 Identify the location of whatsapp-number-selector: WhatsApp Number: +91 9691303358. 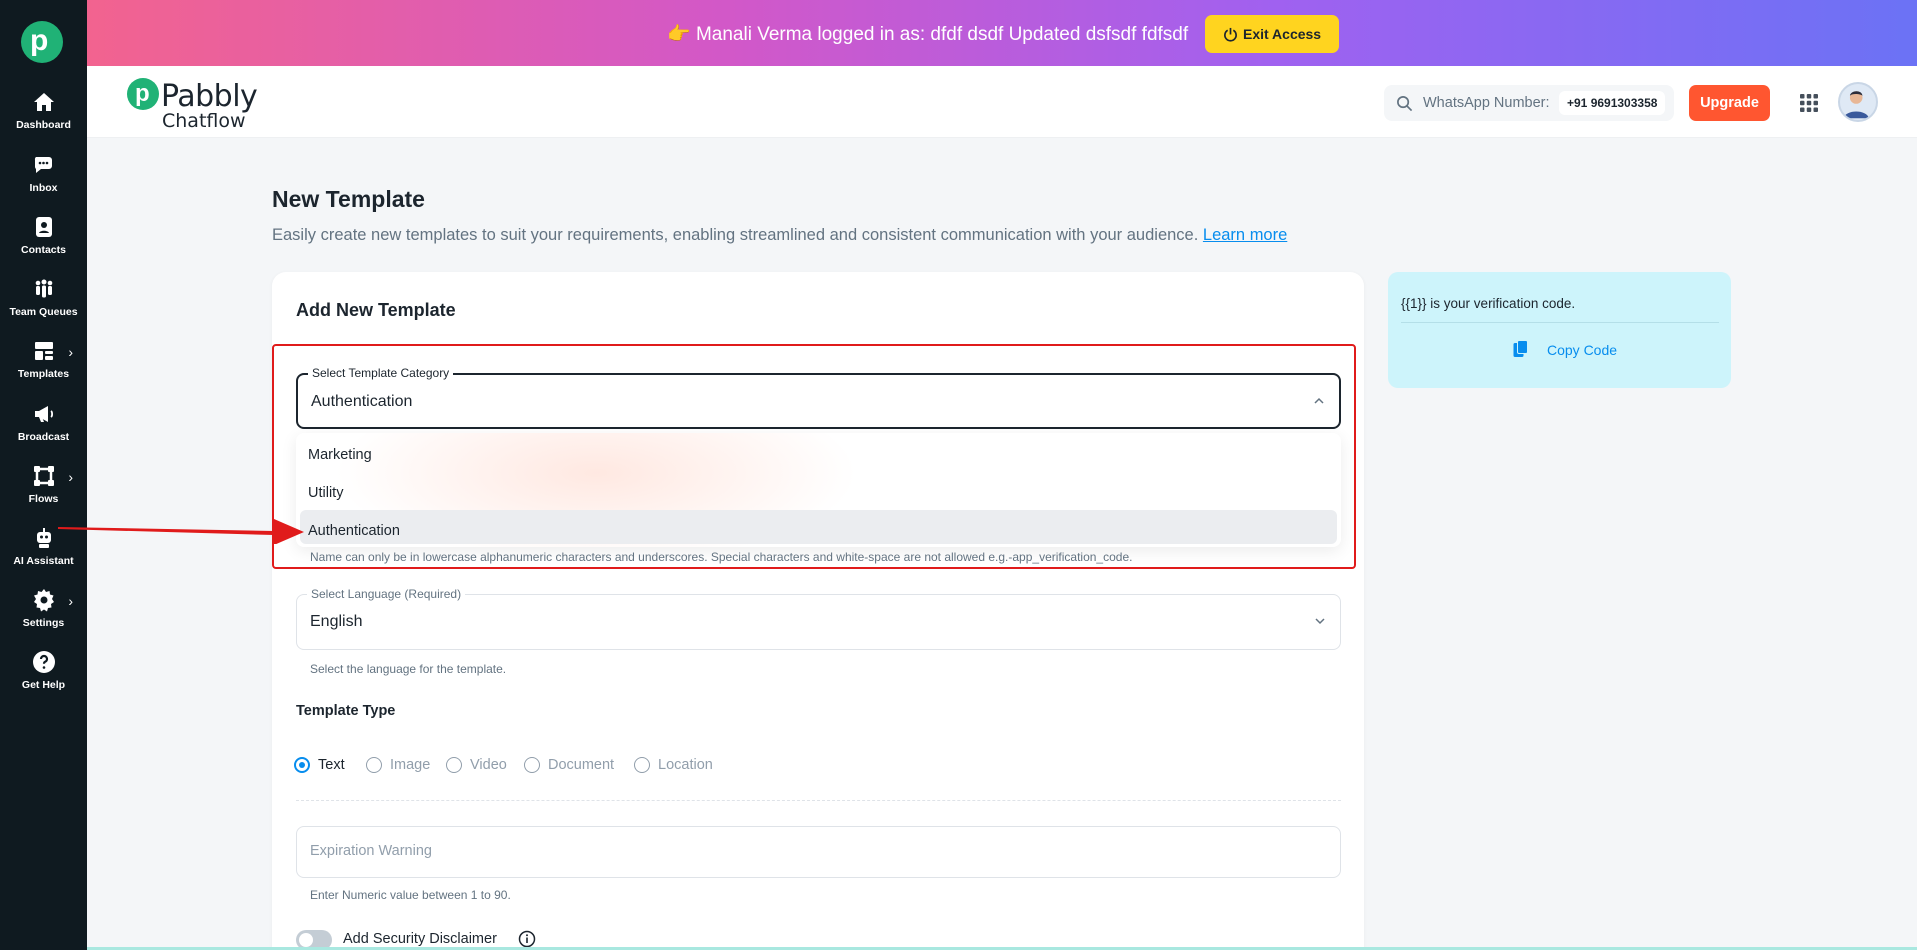
(1529, 103).